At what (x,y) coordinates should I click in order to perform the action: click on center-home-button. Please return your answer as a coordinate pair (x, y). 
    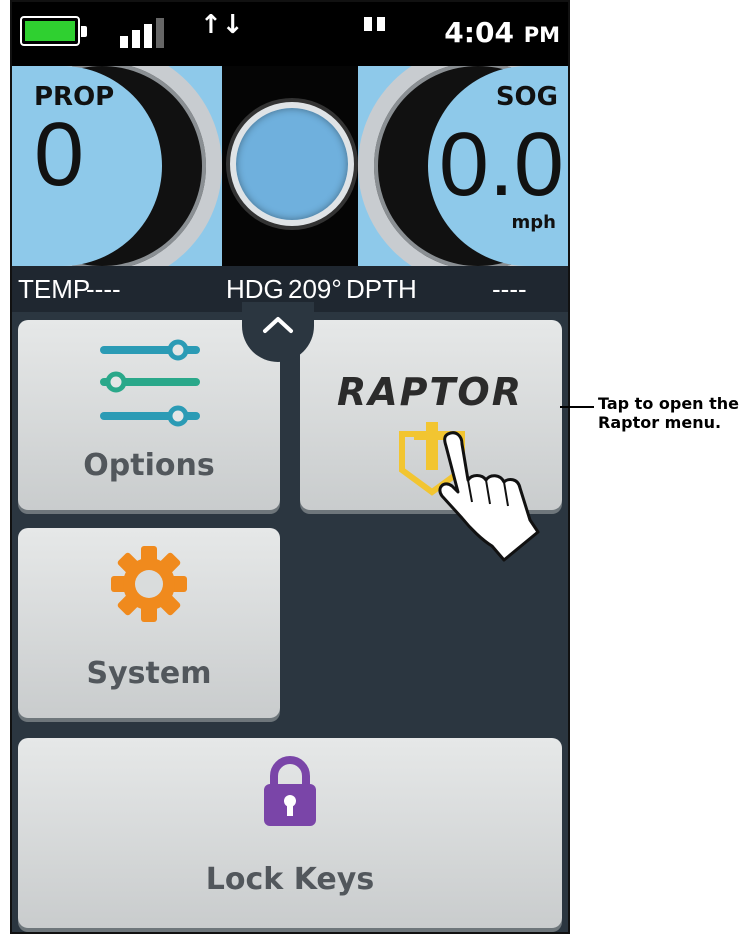
    Looking at the image, I should click on (292, 164).